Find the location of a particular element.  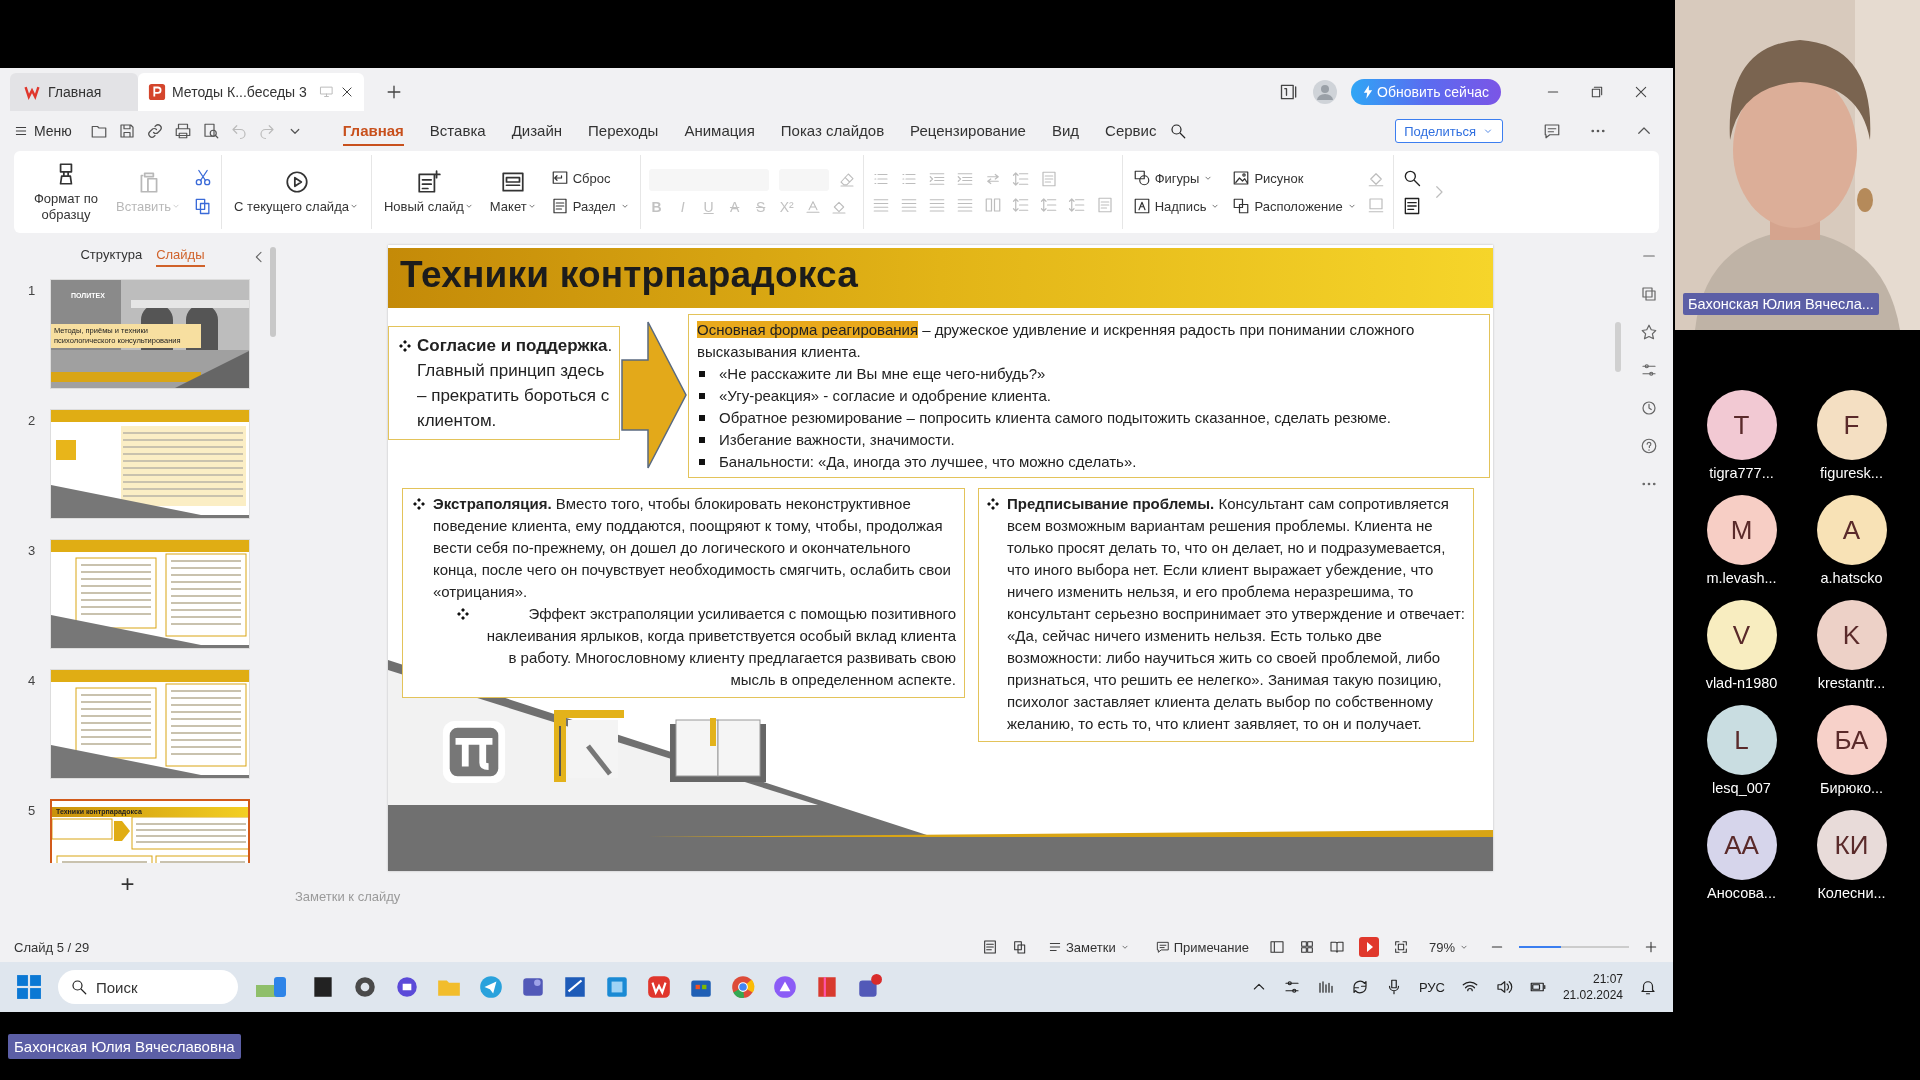

sync-icon is located at coordinates (1359, 987).